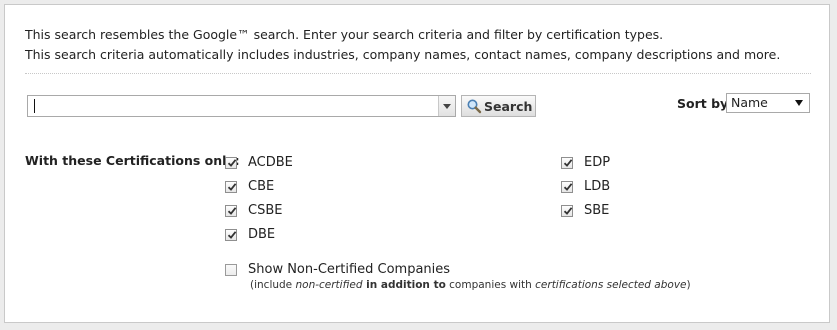  I want to click on cert-option-ldb: LDB, so click(585, 186).